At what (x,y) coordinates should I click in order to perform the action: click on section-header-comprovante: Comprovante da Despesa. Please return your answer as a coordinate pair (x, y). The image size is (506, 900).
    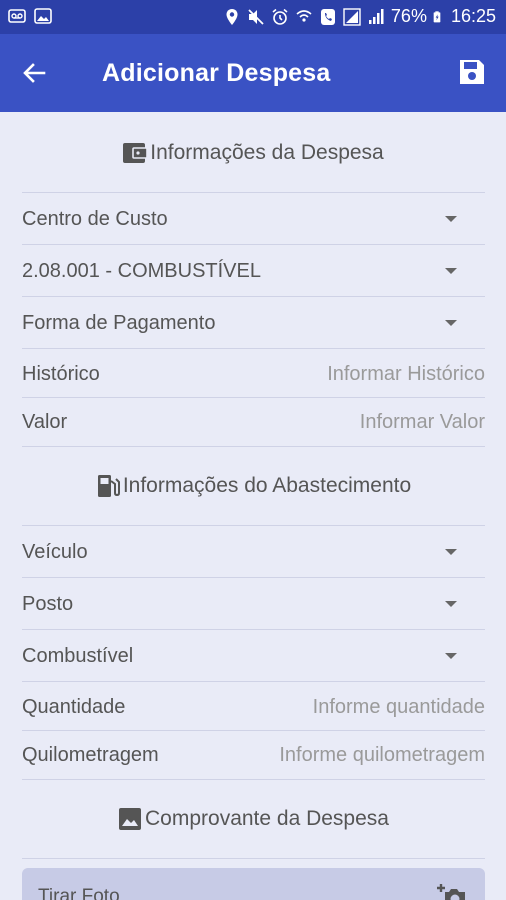
    Looking at the image, I should click on (253, 819).